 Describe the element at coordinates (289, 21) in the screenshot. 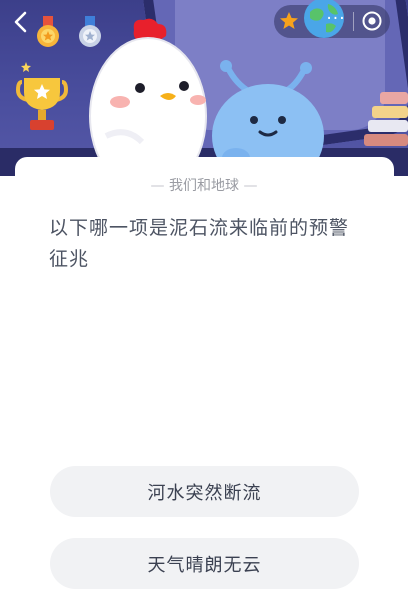

I see `star-icon` at that location.